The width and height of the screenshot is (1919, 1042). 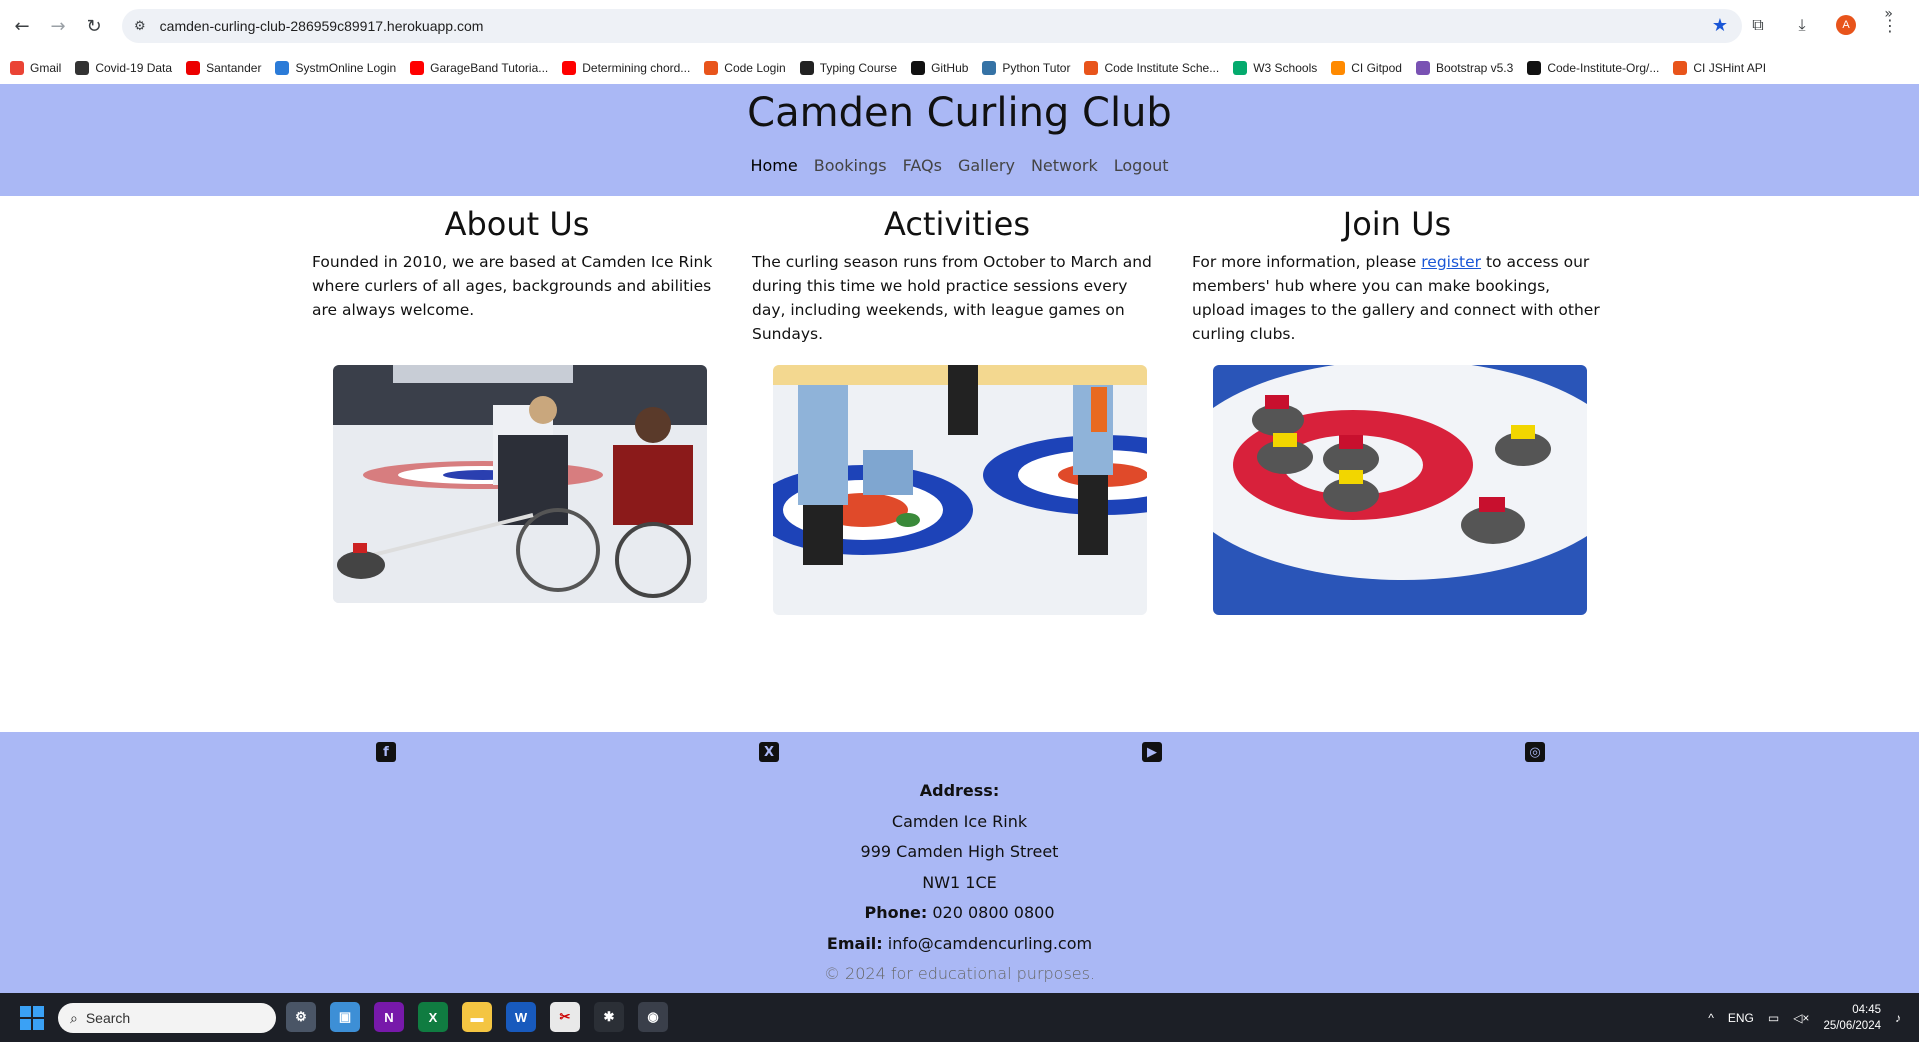 What do you see at coordinates (433, 1017) in the screenshot?
I see `excel-app-icon: X` at bounding box center [433, 1017].